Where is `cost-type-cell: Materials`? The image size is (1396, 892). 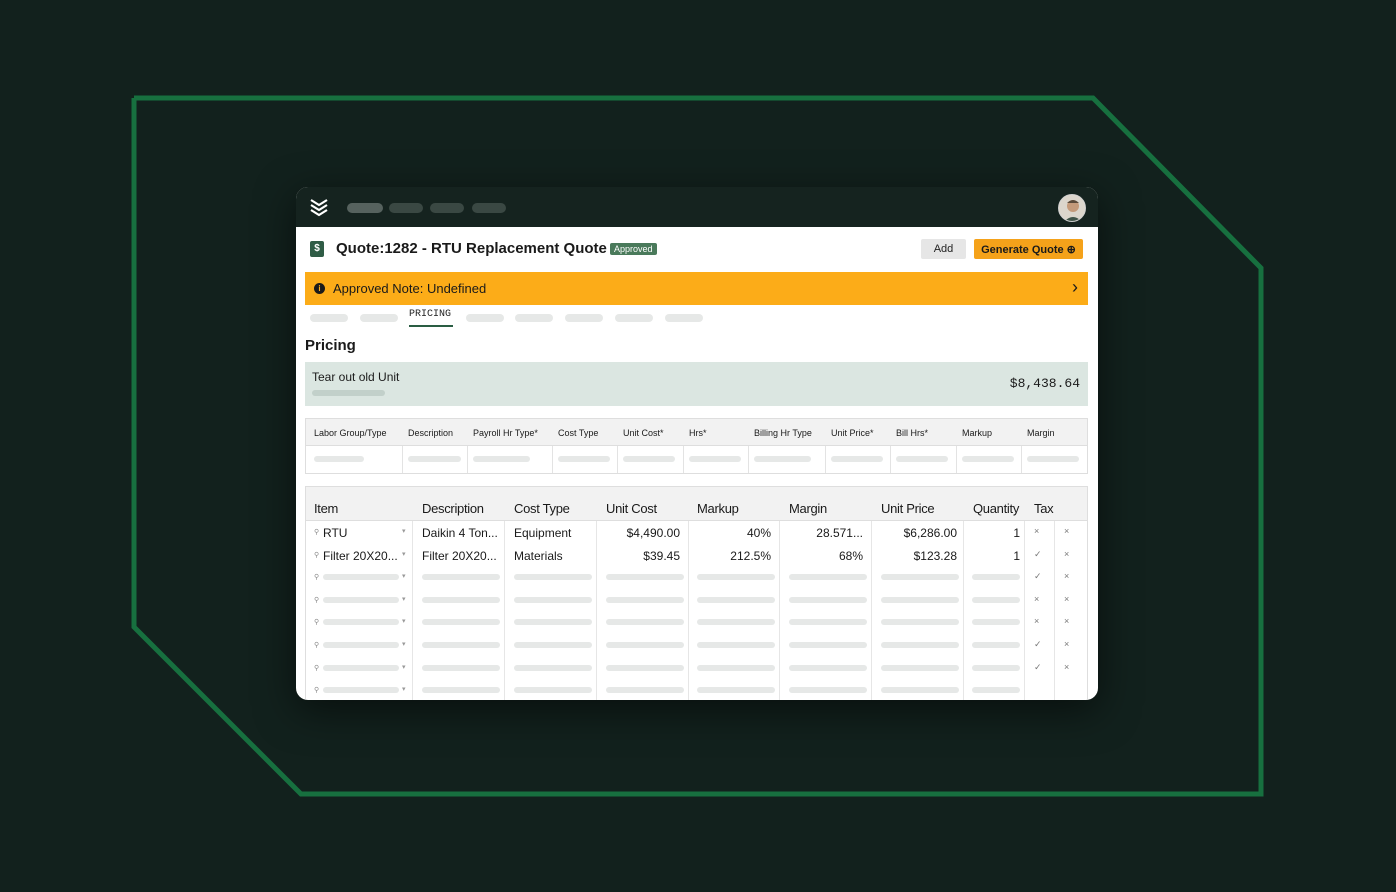 cost-type-cell: Materials is located at coordinates (538, 556).